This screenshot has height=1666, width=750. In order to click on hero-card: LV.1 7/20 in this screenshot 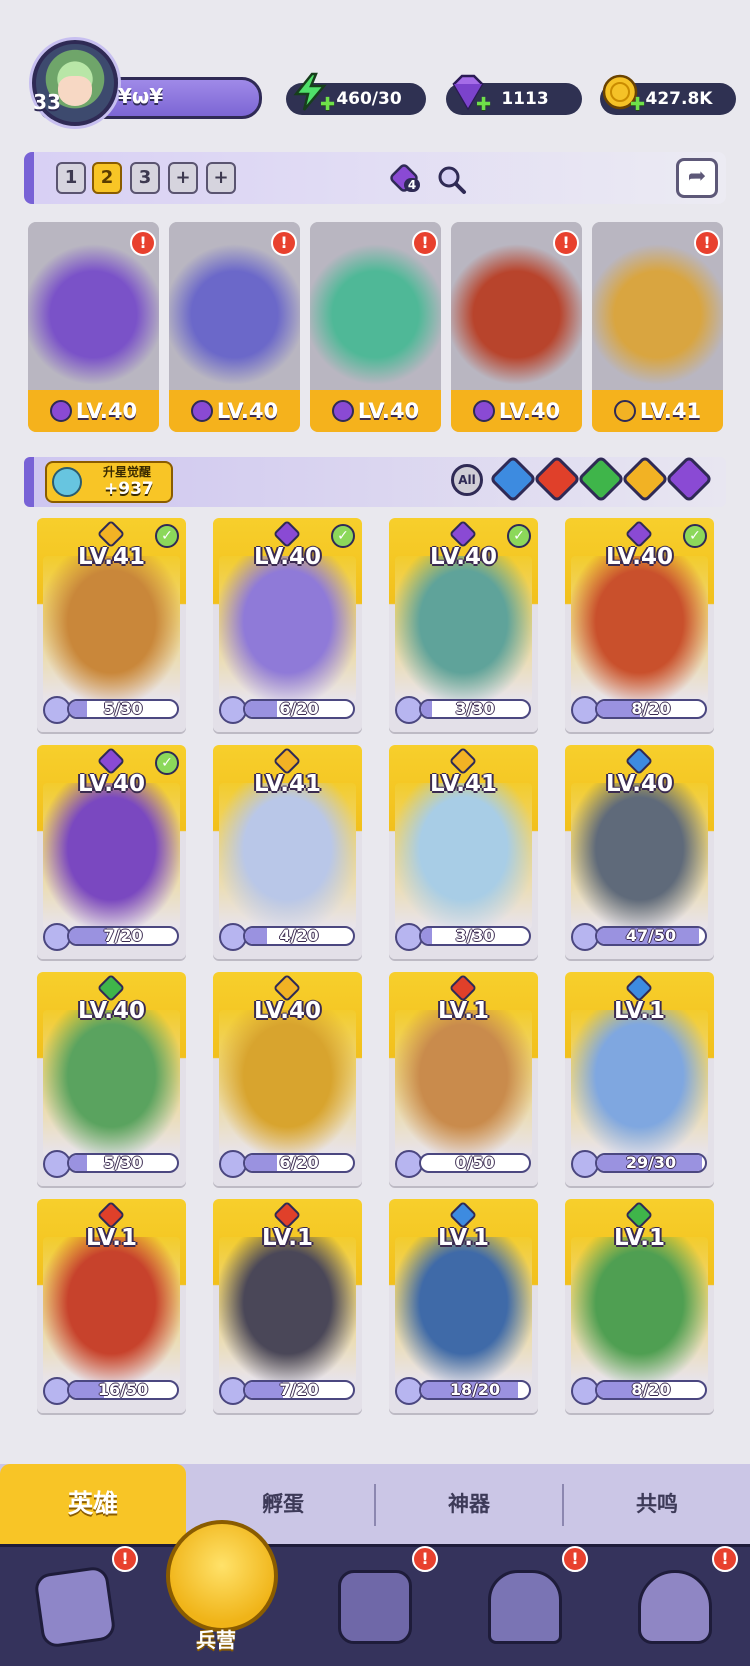, I will do `click(287, 1306)`.